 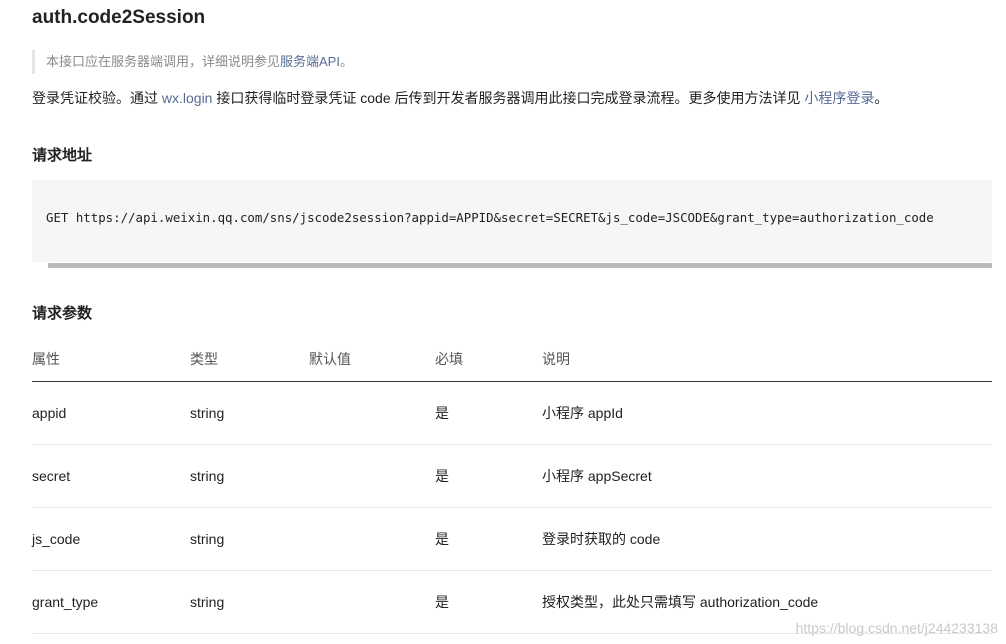 What do you see at coordinates (97, 98) in the screenshot?
I see `intro-text-1: 登录凭证校验。通过` at bounding box center [97, 98].